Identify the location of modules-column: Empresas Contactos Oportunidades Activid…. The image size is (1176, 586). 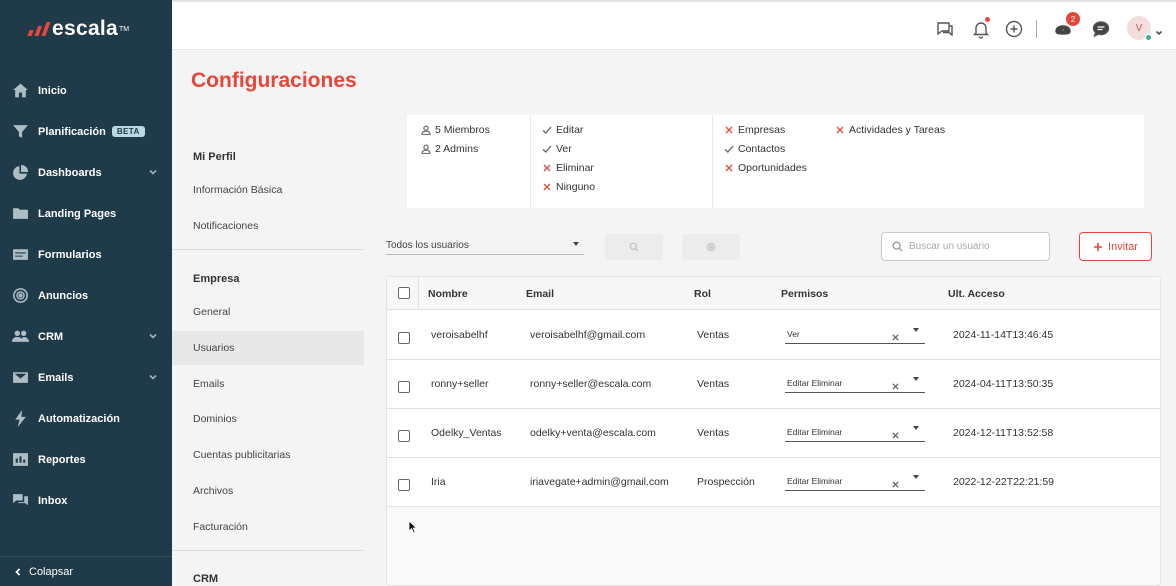
(928, 161).